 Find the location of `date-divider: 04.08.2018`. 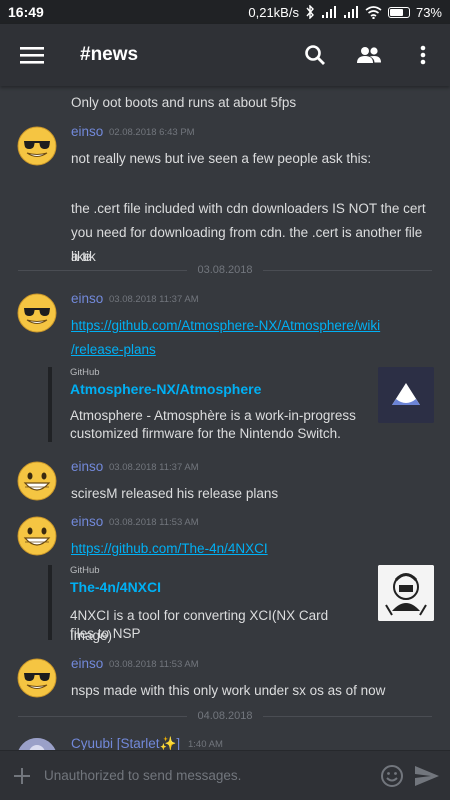

date-divider: 04.08.2018 is located at coordinates (225, 716).